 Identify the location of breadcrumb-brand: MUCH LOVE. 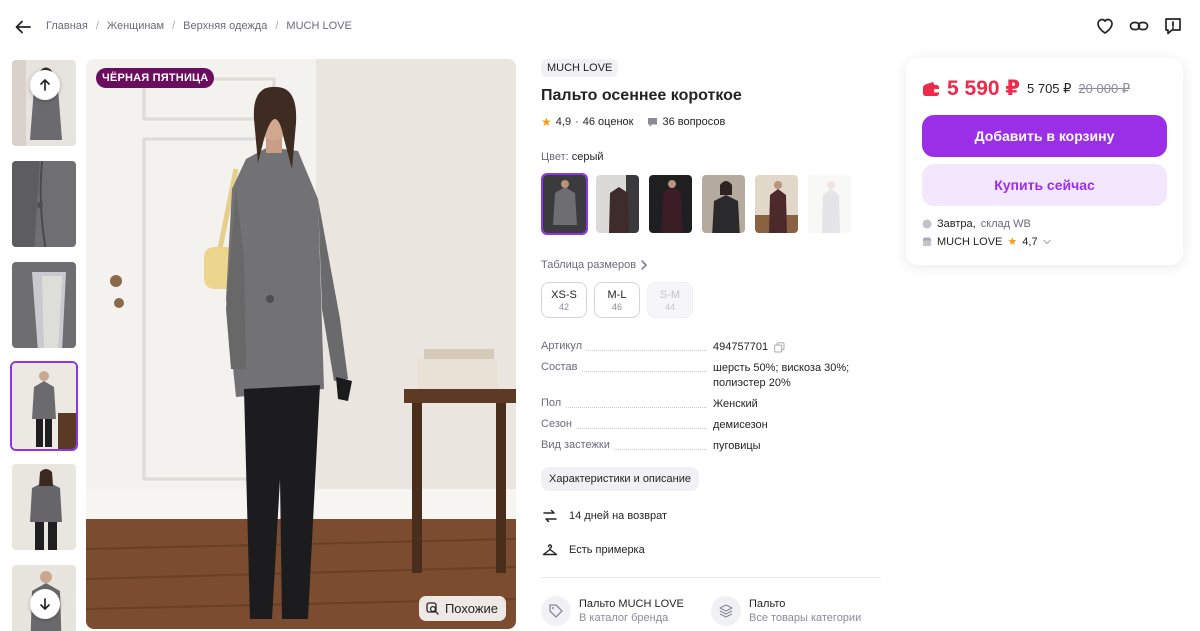
(318, 26).